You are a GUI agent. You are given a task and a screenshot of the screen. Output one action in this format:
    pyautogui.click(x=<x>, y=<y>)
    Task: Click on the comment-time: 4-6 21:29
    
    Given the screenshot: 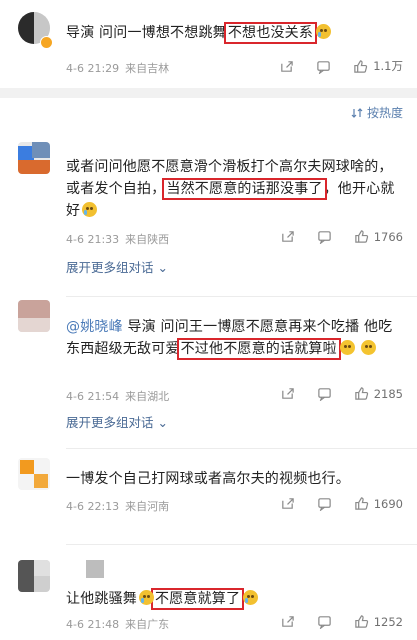 What is the action you would take?
    pyautogui.click(x=93, y=68)
    